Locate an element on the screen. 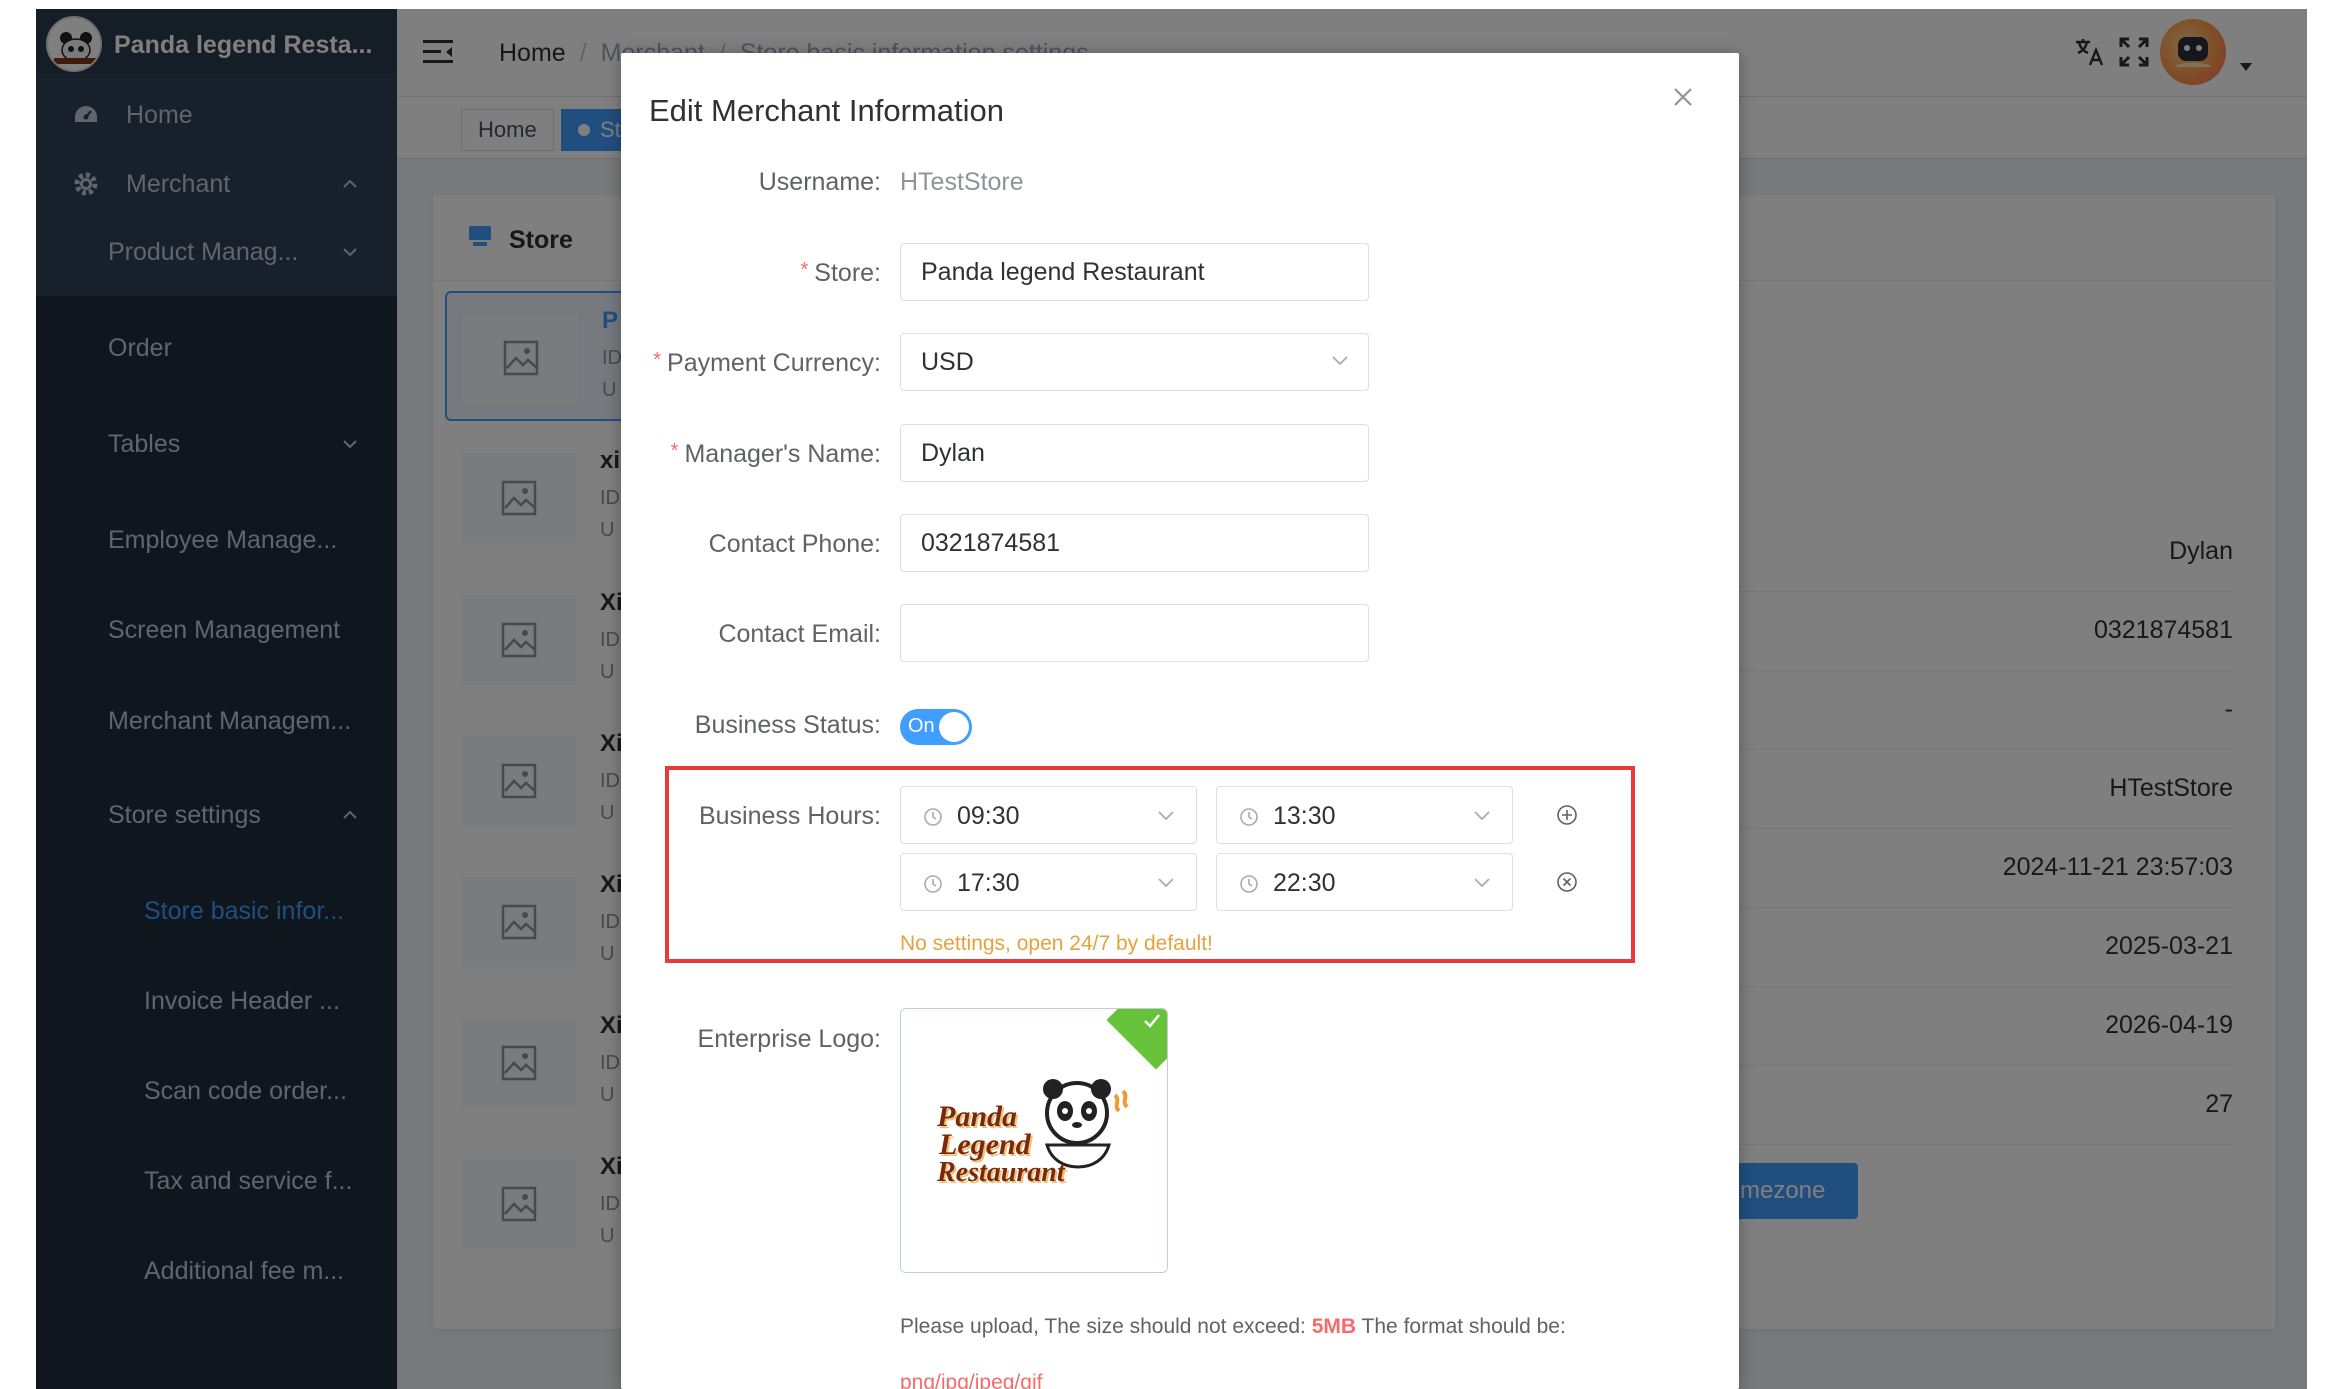 Image resolution: width=2331 pixels, height=1389 pixels. time-value: 22:30 is located at coordinates (1304, 883).